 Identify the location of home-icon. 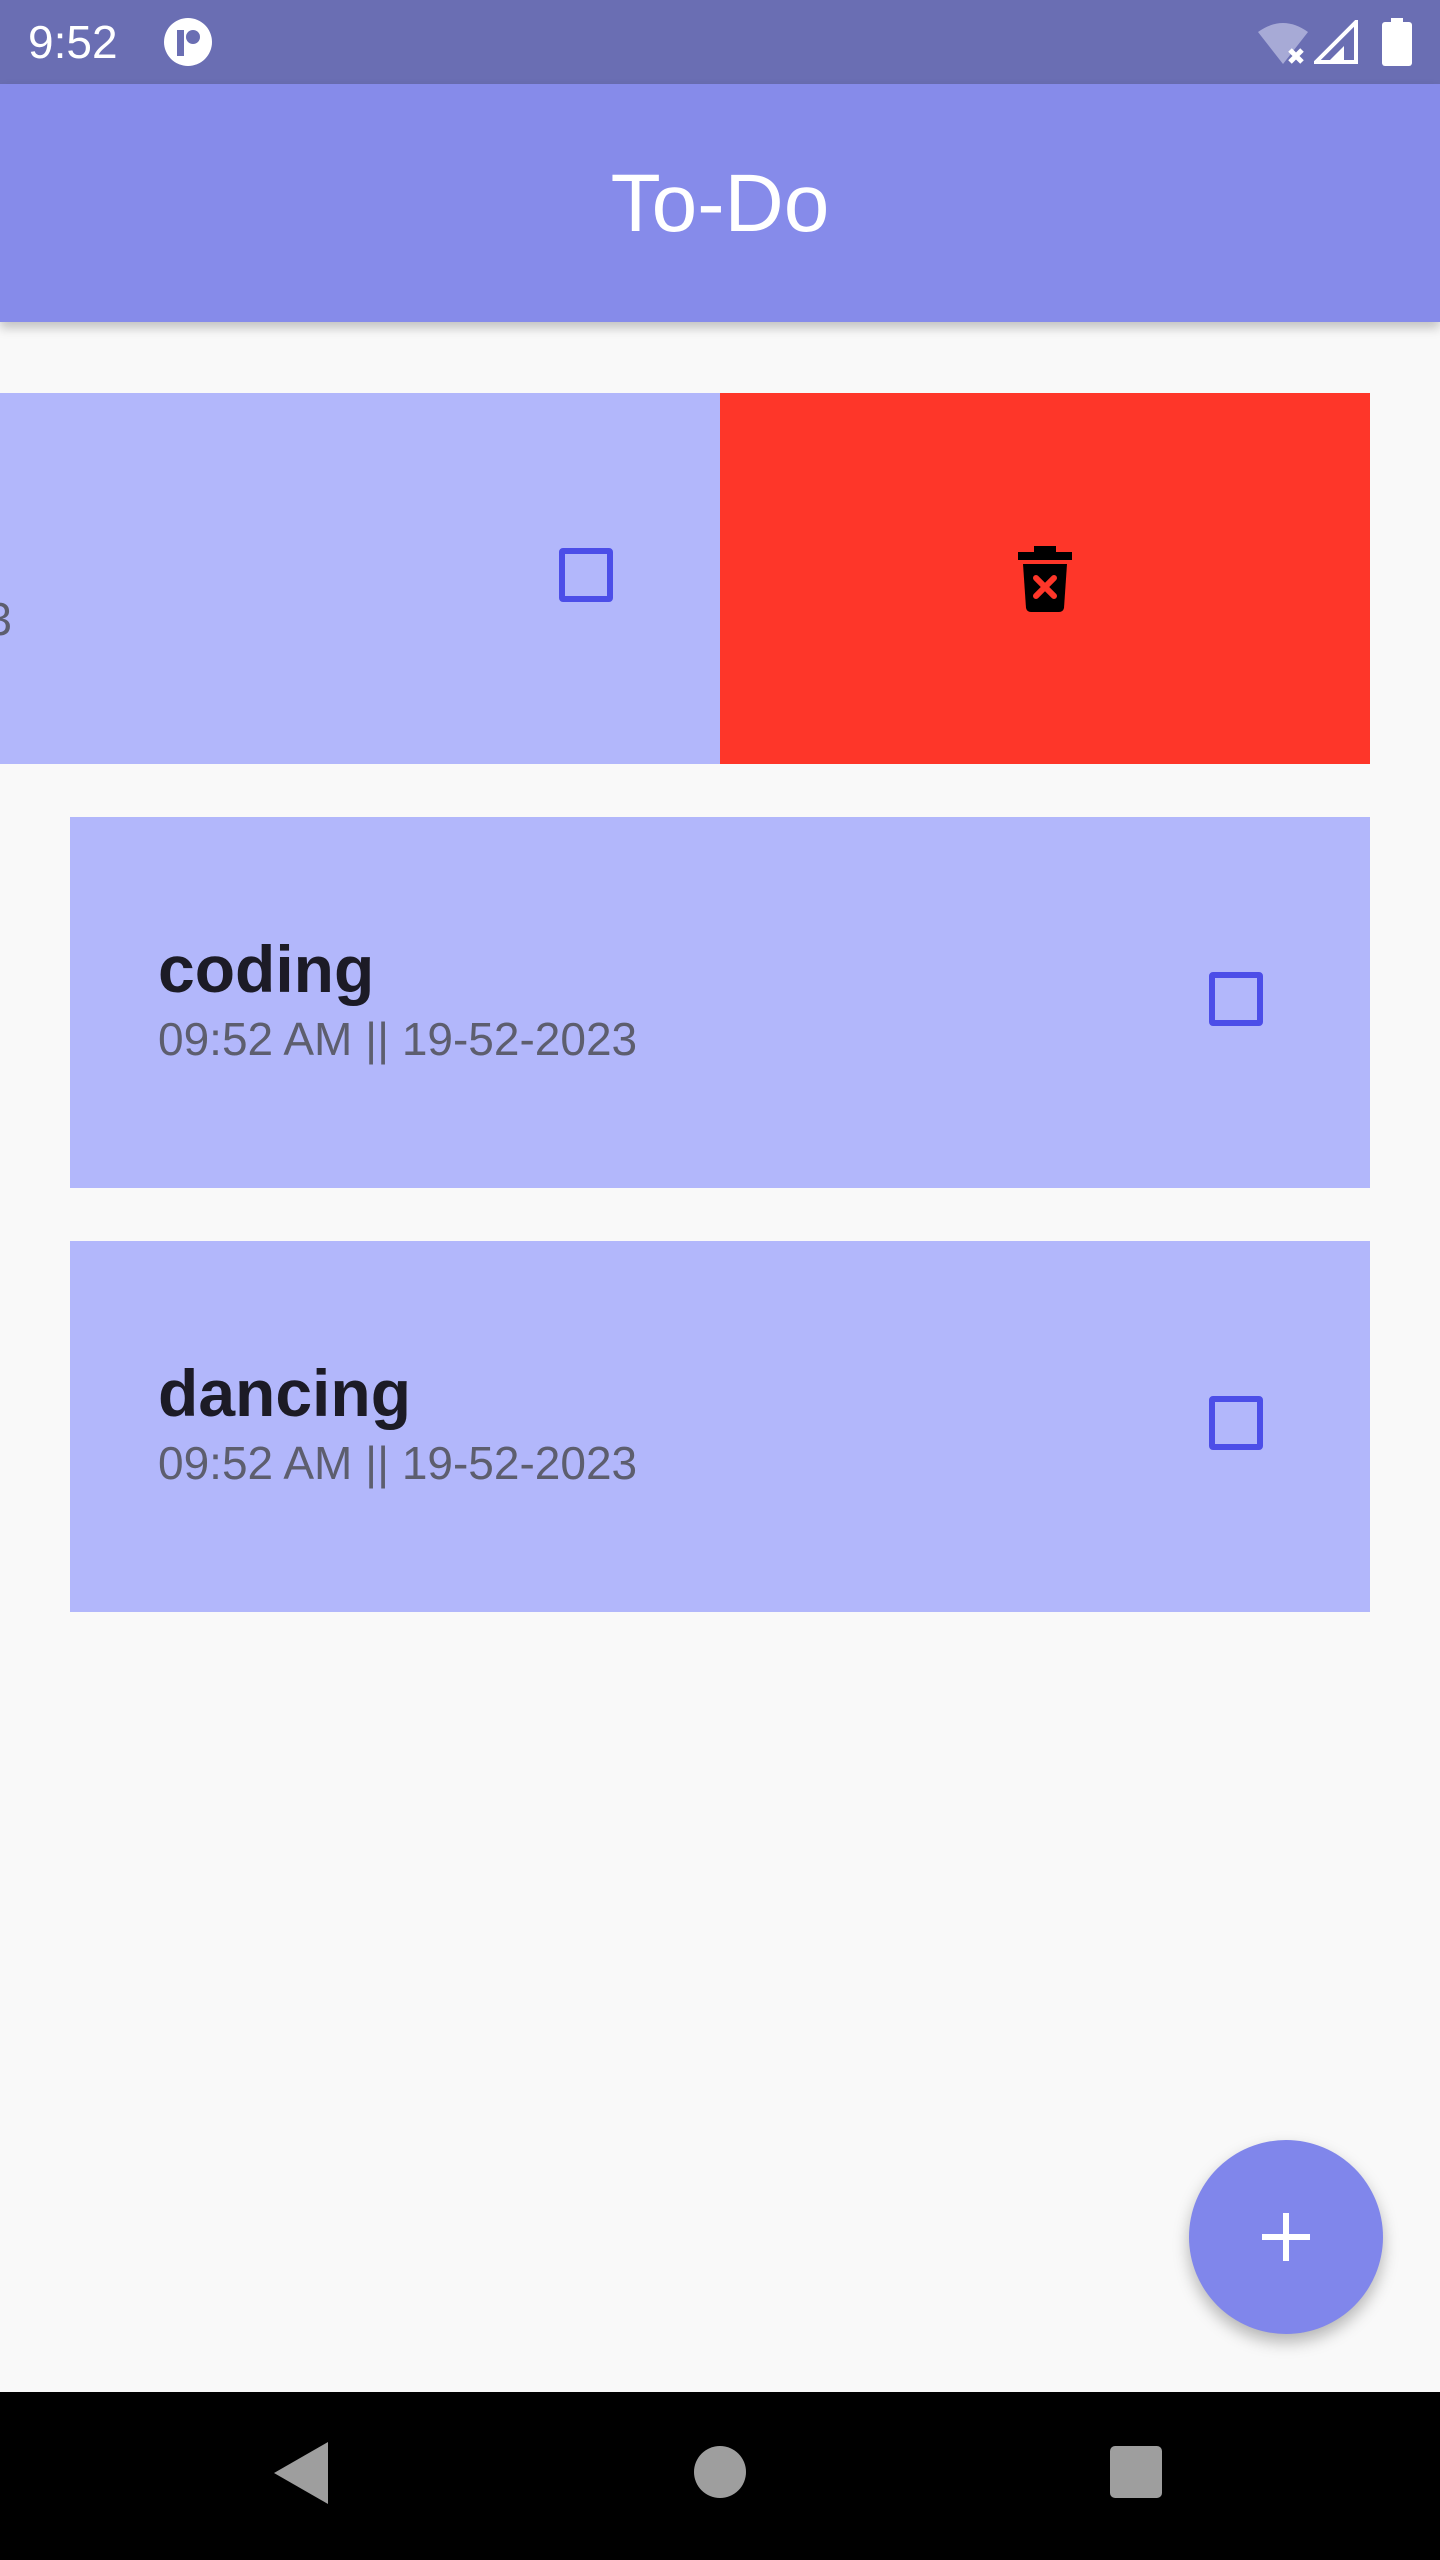
(720, 2472).